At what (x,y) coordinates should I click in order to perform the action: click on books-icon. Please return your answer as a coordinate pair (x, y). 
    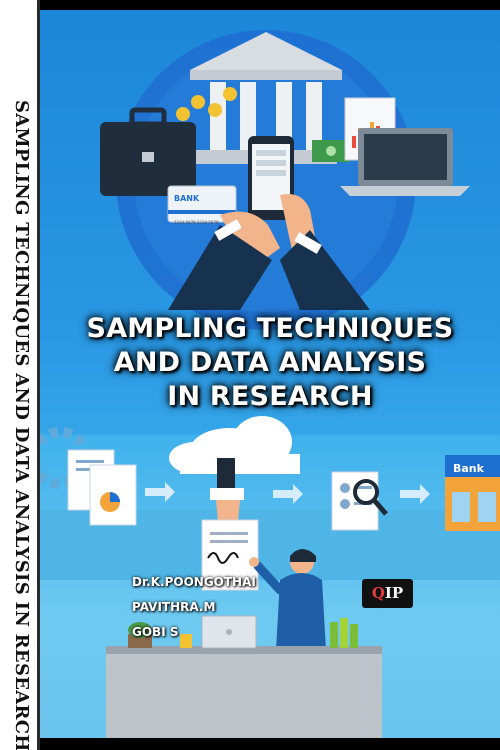
    Looking at the image, I should click on (344, 633).